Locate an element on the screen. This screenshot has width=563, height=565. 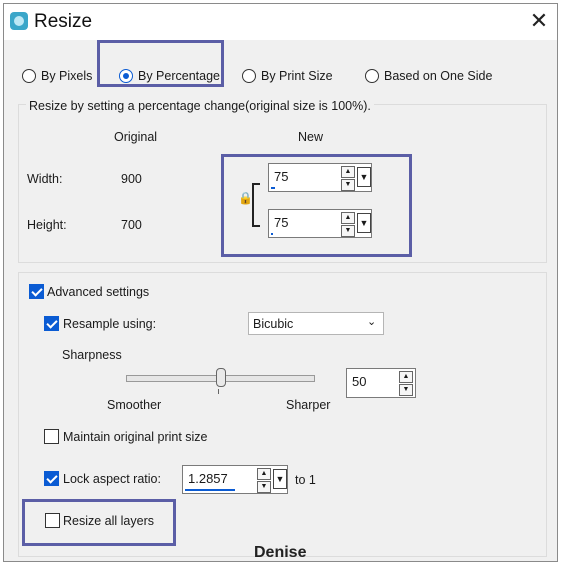
sharpness-slider-thumb is located at coordinates (220, 377).